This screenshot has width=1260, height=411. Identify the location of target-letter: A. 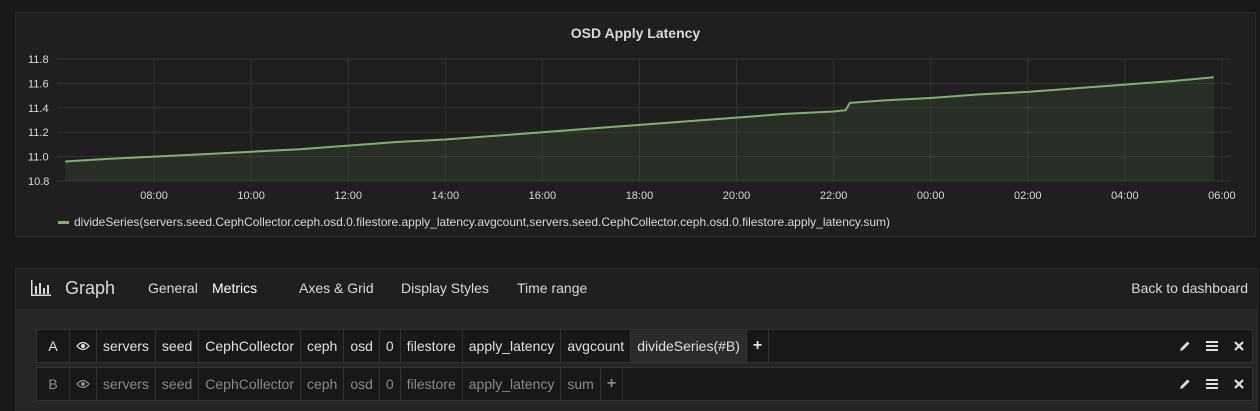
(53, 346).